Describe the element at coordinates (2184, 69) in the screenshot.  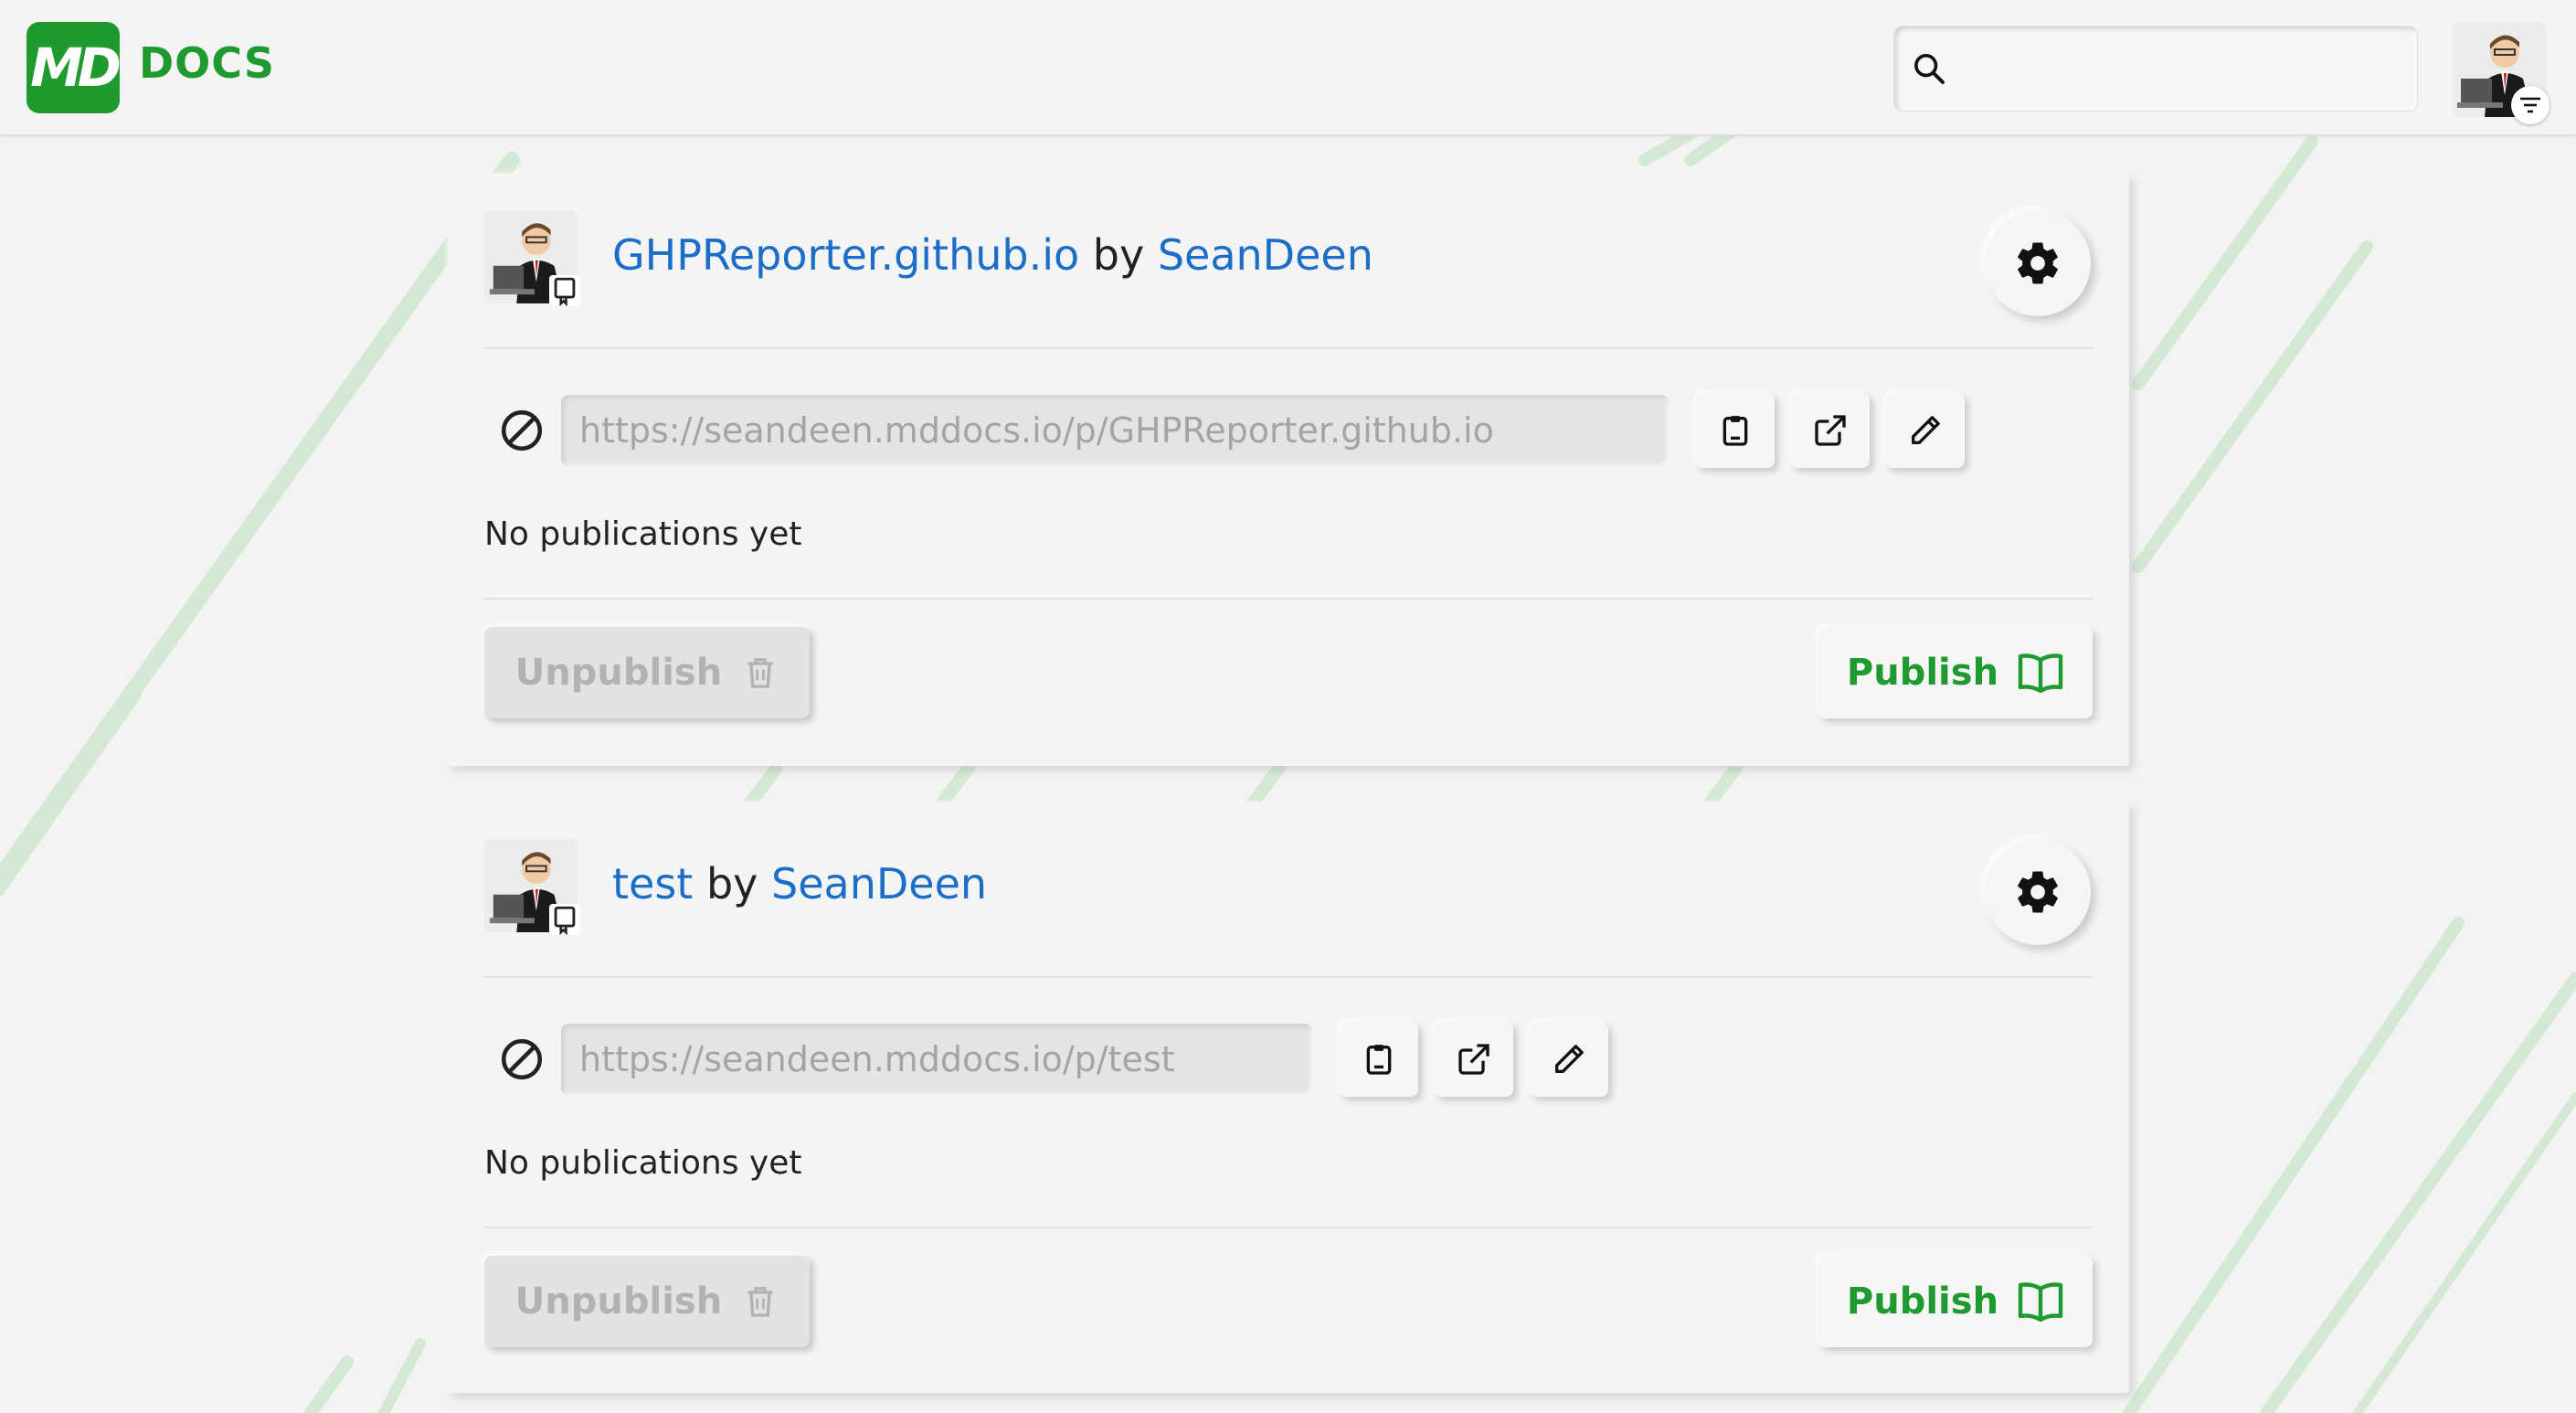
I see `search-input` at that location.